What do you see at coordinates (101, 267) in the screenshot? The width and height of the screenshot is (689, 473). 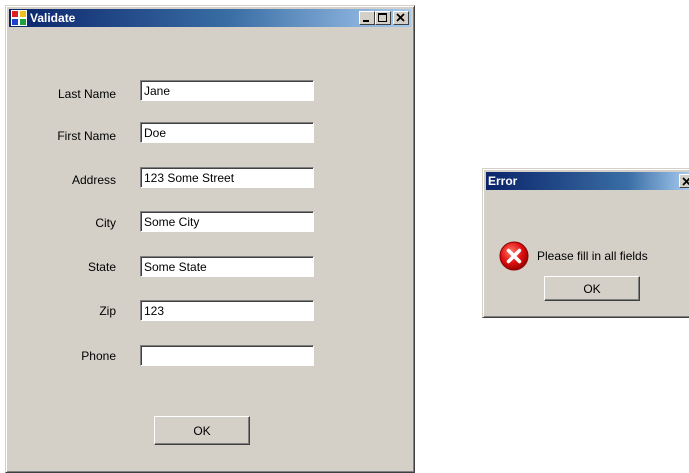 I see `label-state: State` at bounding box center [101, 267].